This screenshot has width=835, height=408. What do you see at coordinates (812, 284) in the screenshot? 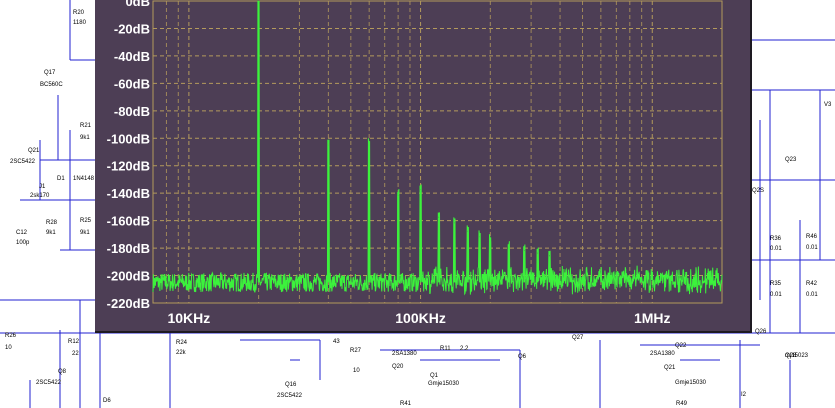
I see `schem-label: R42` at bounding box center [812, 284].